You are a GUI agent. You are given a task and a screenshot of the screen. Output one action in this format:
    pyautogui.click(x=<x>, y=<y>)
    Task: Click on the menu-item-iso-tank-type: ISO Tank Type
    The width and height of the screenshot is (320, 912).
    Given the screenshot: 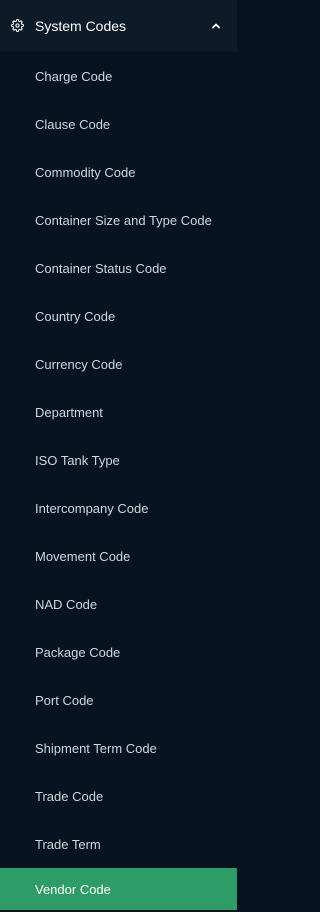 What is the action you would take?
    pyautogui.click(x=118, y=460)
    